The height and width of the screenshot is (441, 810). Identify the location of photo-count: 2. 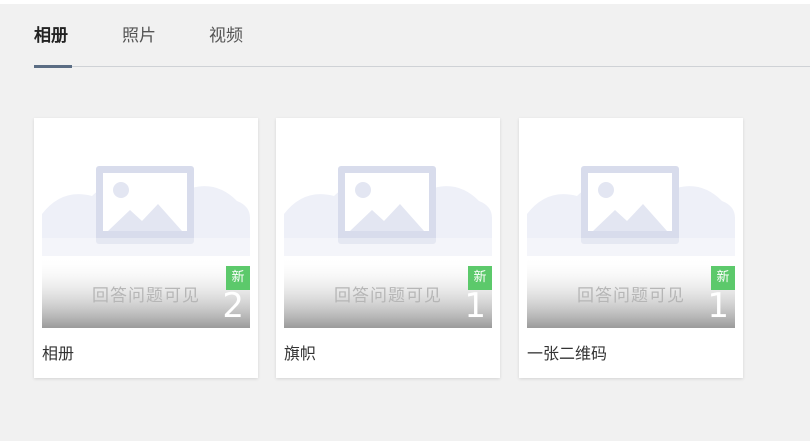
(233, 306).